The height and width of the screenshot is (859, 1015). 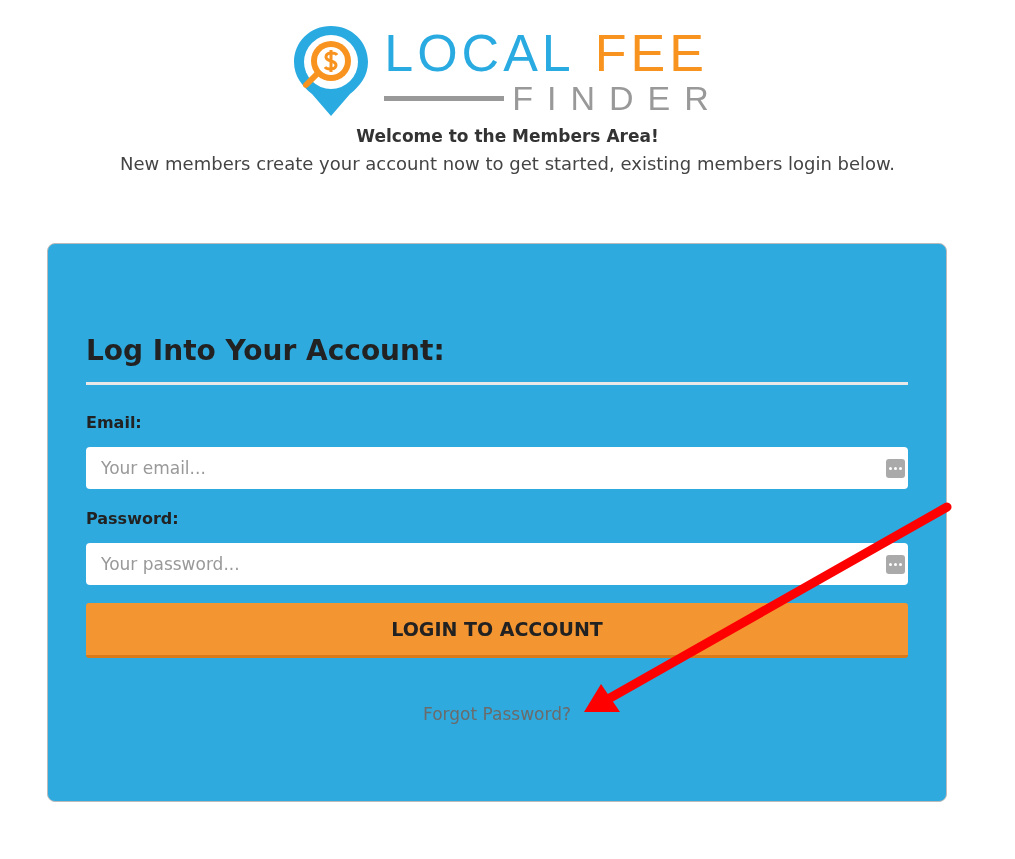 I want to click on logo-text: FEE, so click(x=651, y=53).